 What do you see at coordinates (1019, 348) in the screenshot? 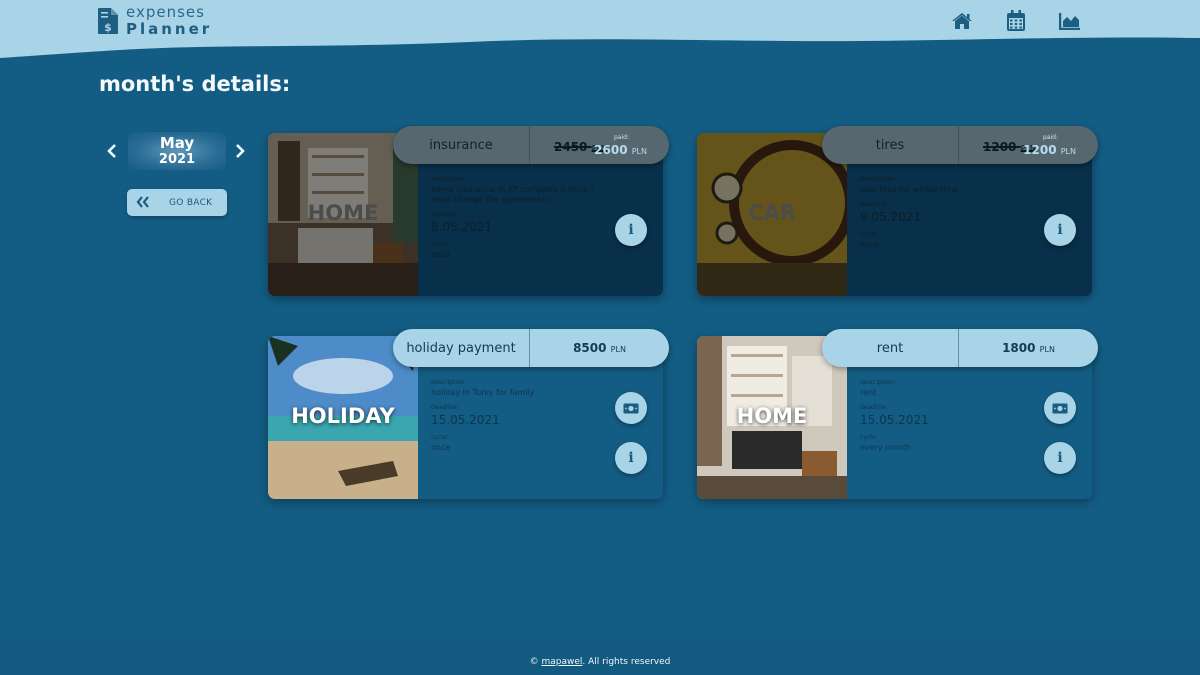
I see `planned-amount: 1800` at bounding box center [1019, 348].